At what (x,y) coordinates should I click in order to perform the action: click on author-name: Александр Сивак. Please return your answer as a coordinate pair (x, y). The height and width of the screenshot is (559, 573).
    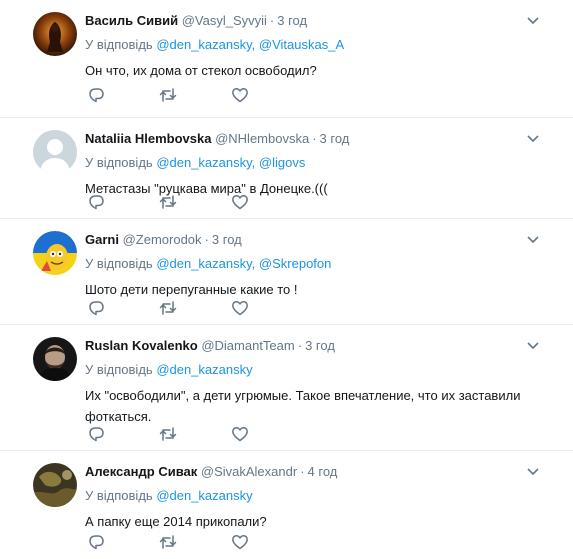
    Looking at the image, I should click on (141, 471).